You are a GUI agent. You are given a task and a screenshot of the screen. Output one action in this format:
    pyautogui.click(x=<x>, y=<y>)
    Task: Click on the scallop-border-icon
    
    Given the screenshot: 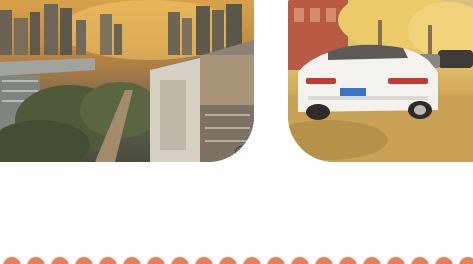 What is the action you would take?
    pyautogui.click(x=238, y=260)
    